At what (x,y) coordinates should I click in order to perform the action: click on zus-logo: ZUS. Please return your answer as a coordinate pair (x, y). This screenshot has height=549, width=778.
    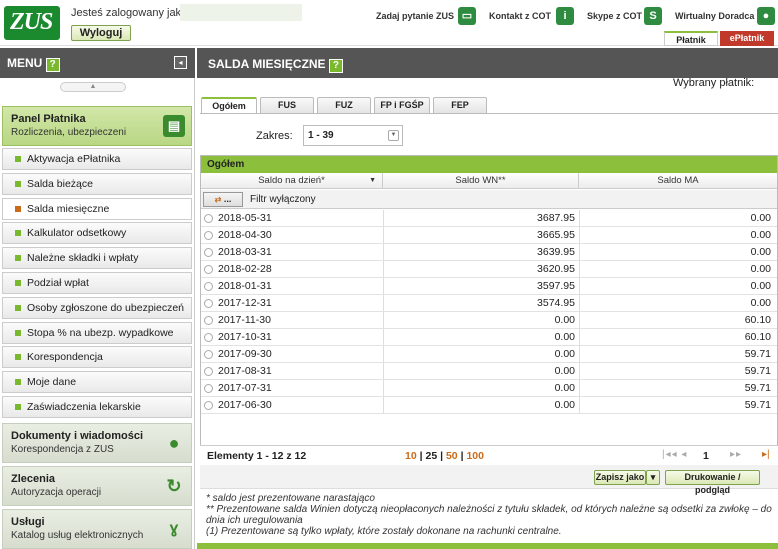
    Looking at the image, I should click on (32, 23).